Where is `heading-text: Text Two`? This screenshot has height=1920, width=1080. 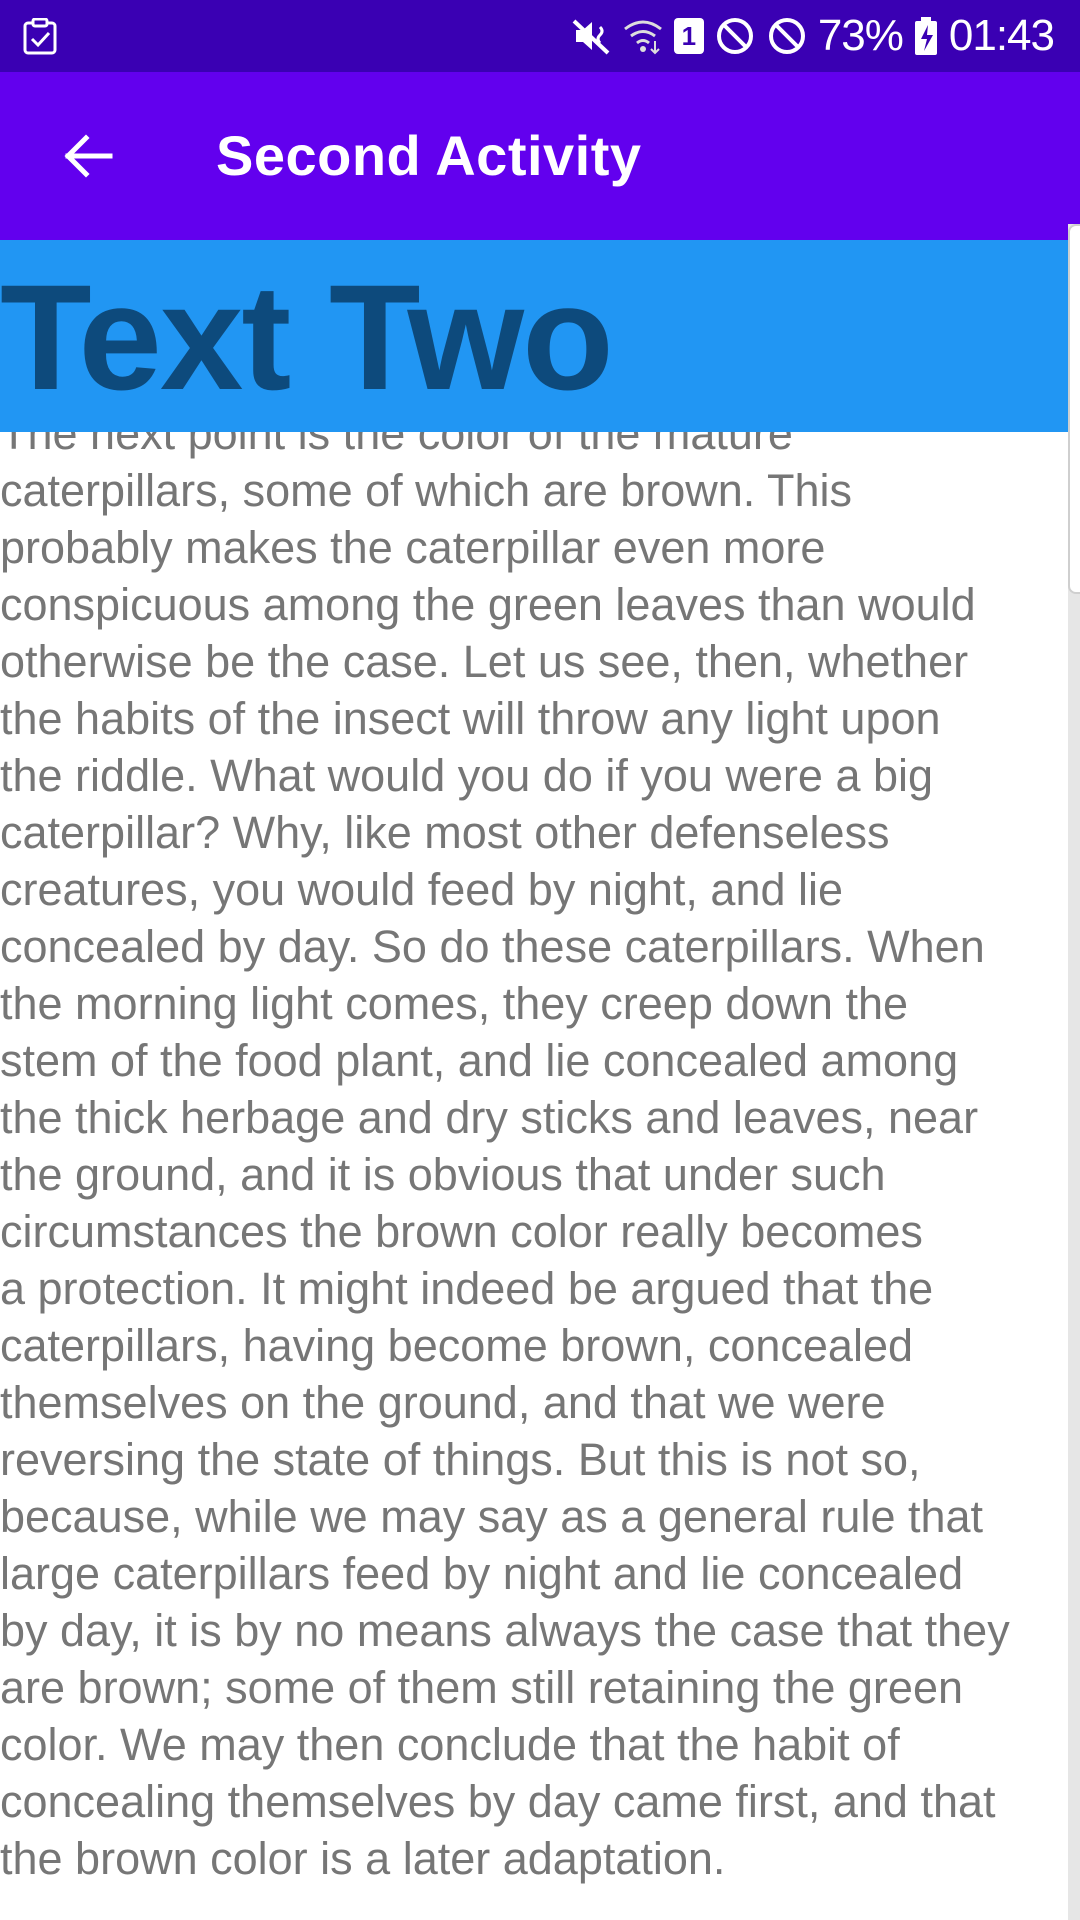
heading-text: Text Two is located at coordinates (307, 337).